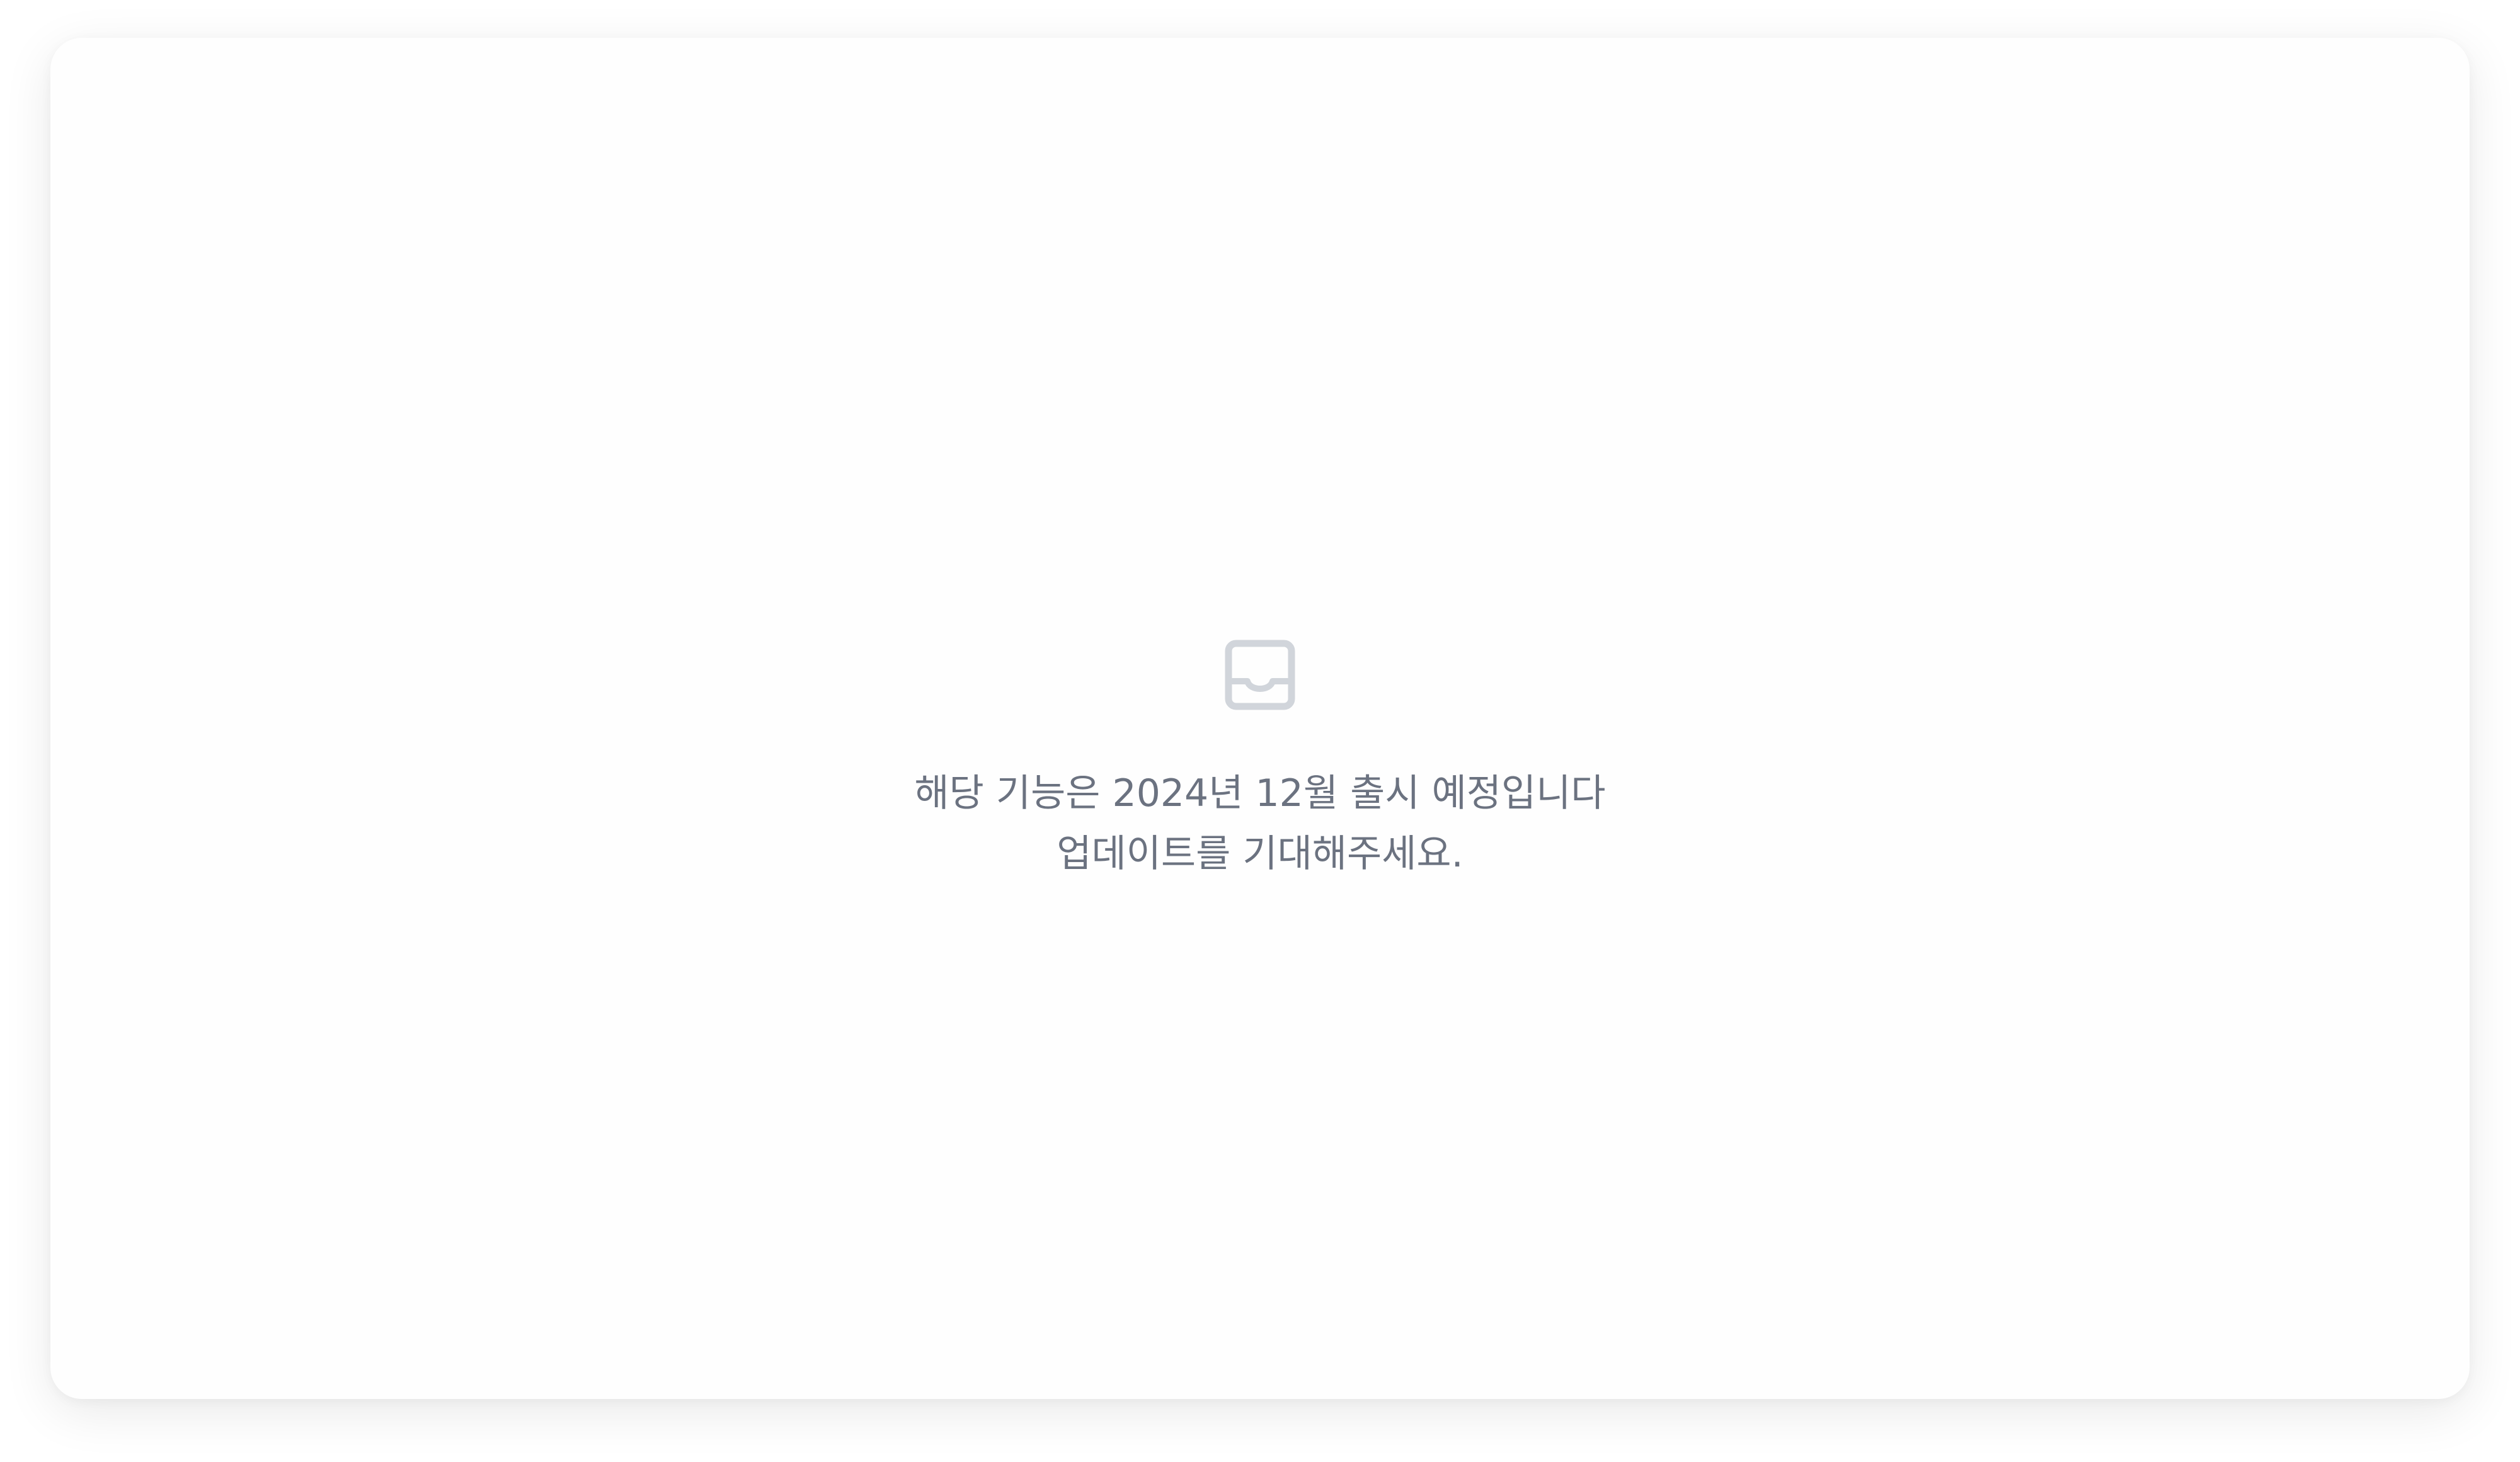 Image resolution: width=2520 pixels, height=1462 pixels. What do you see at coordinates (1259, 823) in the screenshot?
I see `empty-state-message: 해당 기능은 2024년 12월 출시 예정입니다 업데이트를 기대해주세요.` at bounding box center [1259, 823].